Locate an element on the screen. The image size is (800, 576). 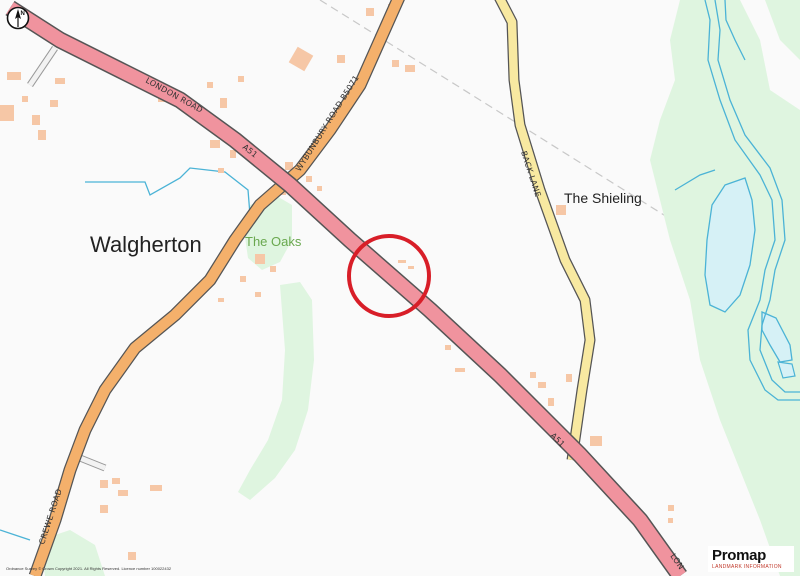
brand-subtitle: LANDMARK INFORMATION is located at coordinates (747, 567).